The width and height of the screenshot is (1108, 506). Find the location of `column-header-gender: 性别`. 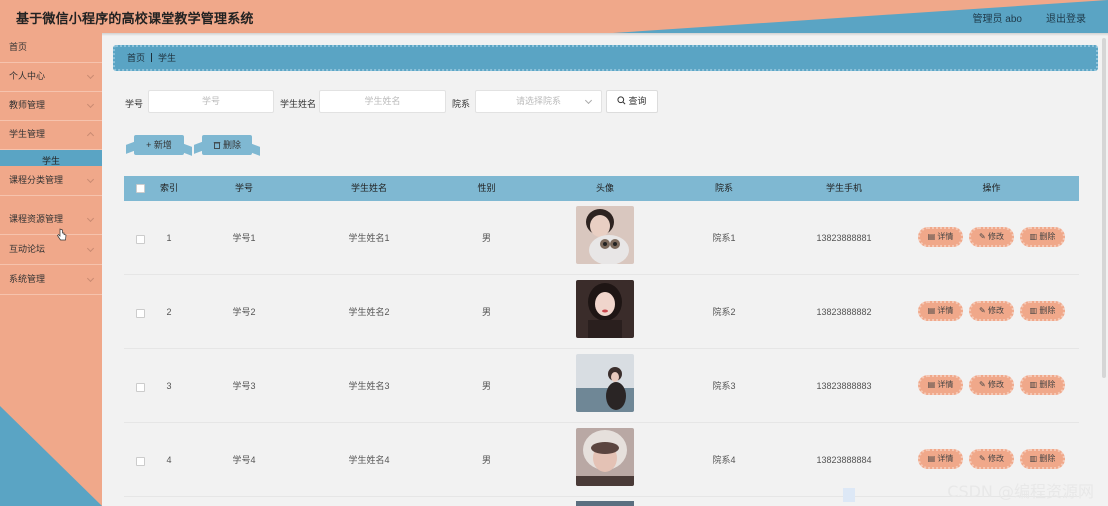

column-header-gender: 性别 is located at coordinates (486, 188).